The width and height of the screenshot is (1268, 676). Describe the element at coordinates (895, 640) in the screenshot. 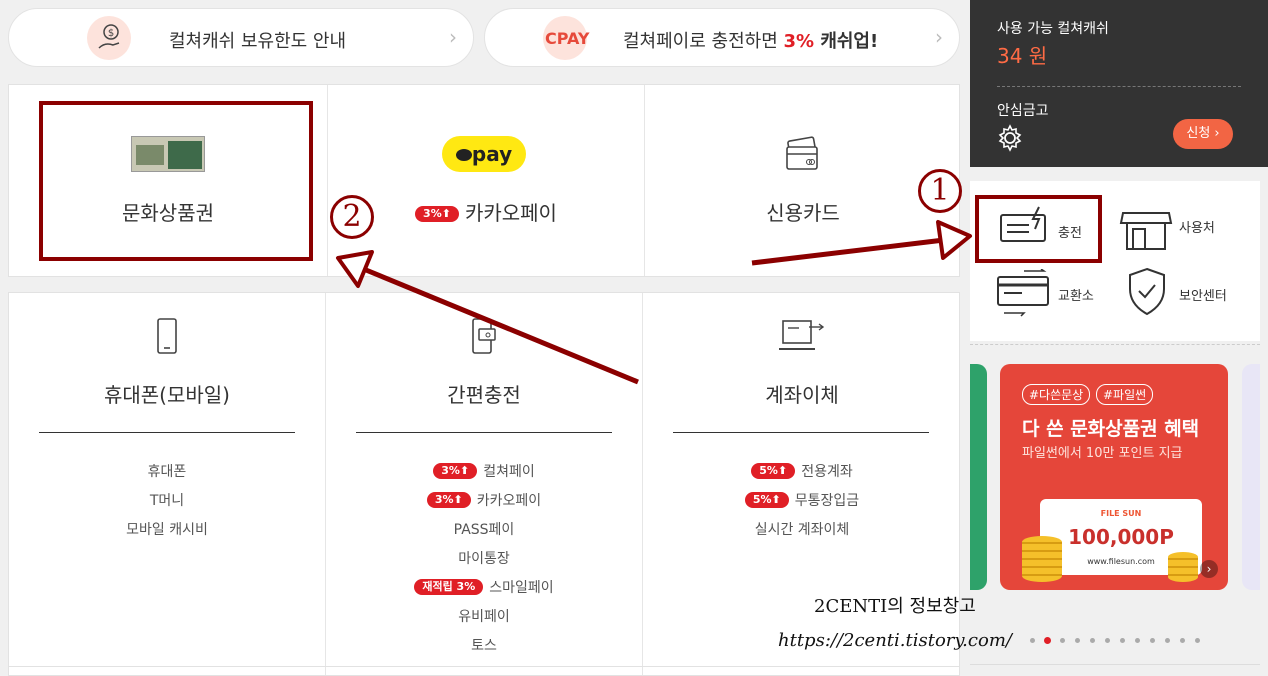

I see `watermark-url: https://2centi.tistory.com/` at that location.